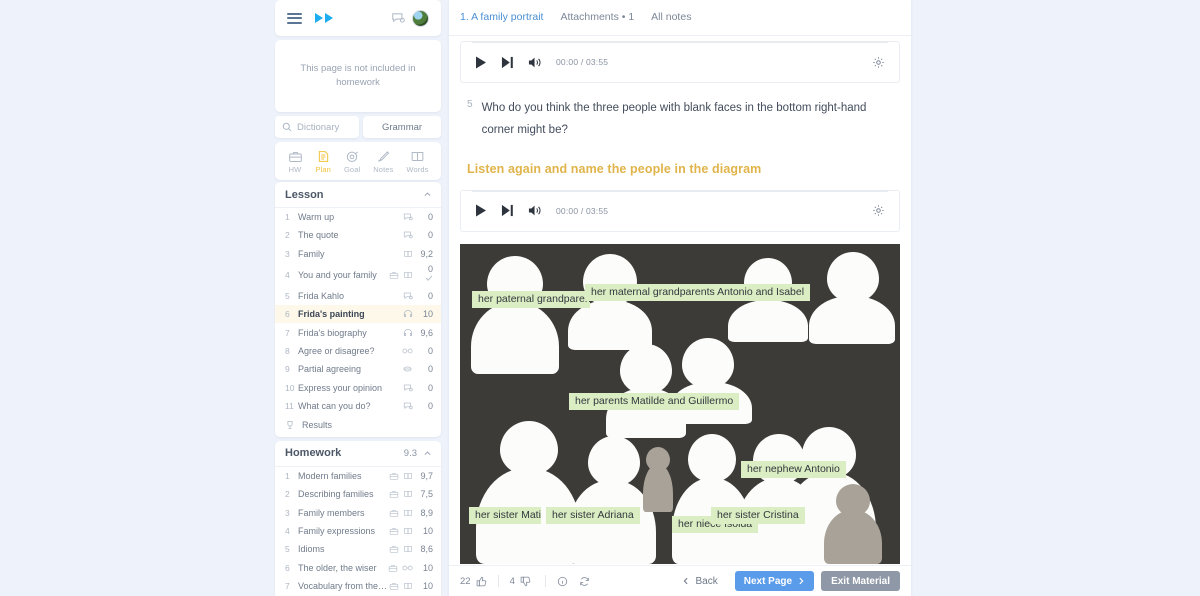  Describe the element at coordinates (501, 17) in the screenshot. I see `tab-family-portrait: 1. A family portrait` at that location.